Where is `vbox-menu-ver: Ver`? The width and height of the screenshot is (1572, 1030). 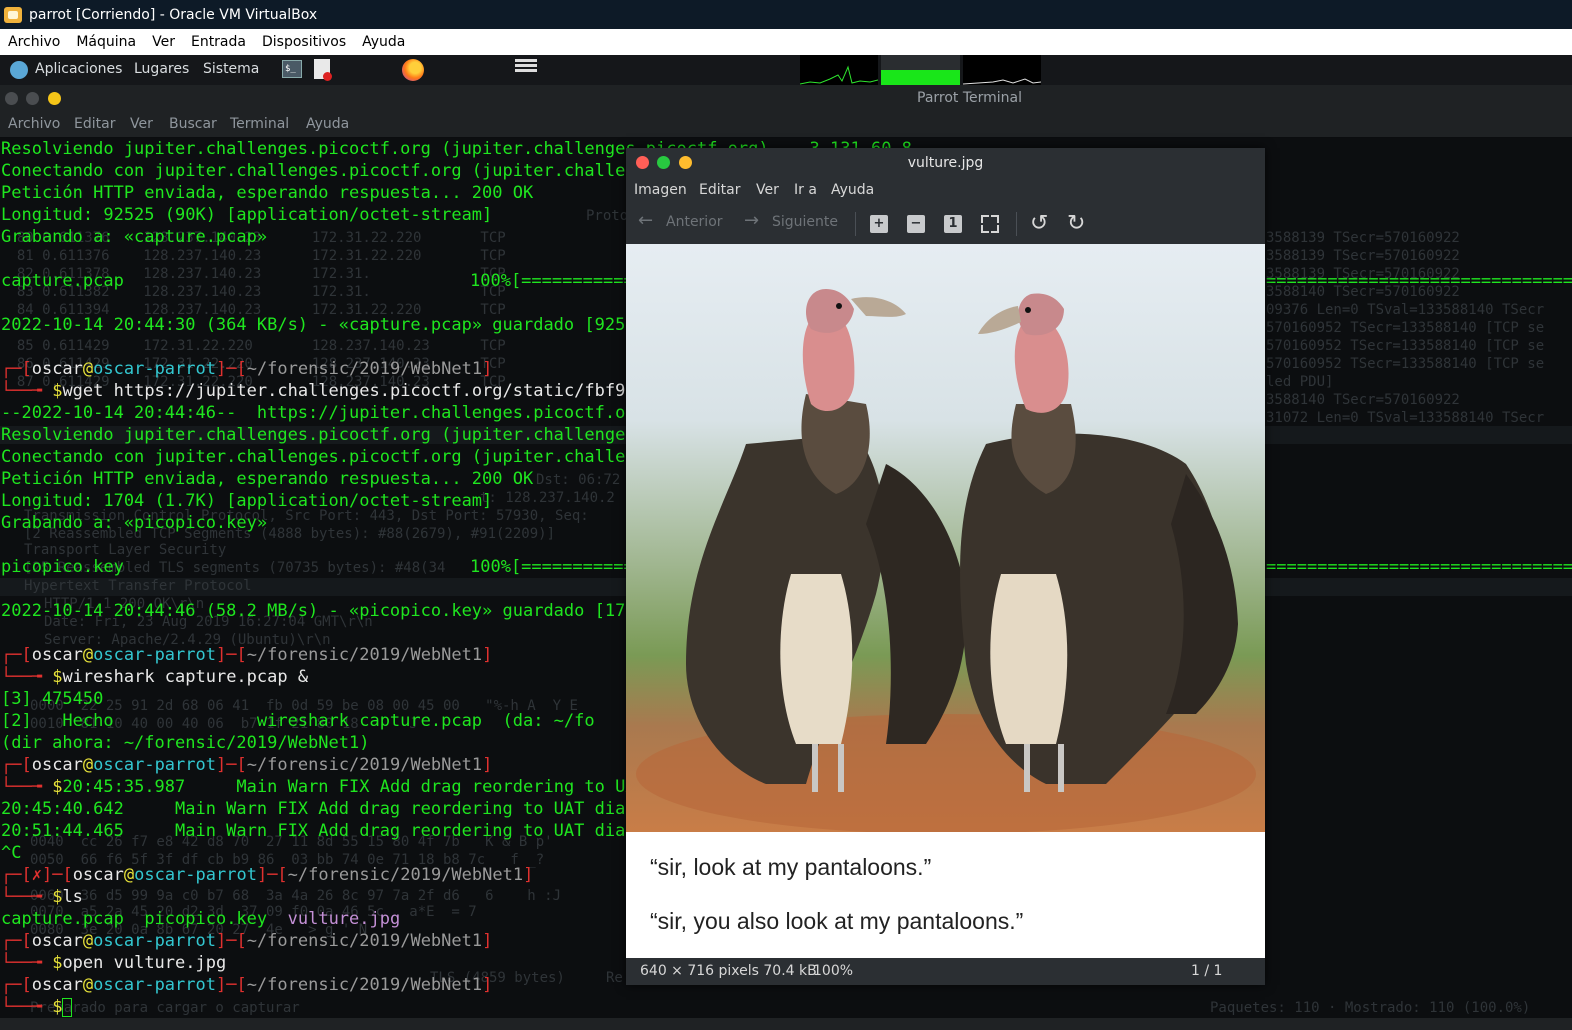
vbox-menu-ver: Ver is located at coordinates (163, 42).